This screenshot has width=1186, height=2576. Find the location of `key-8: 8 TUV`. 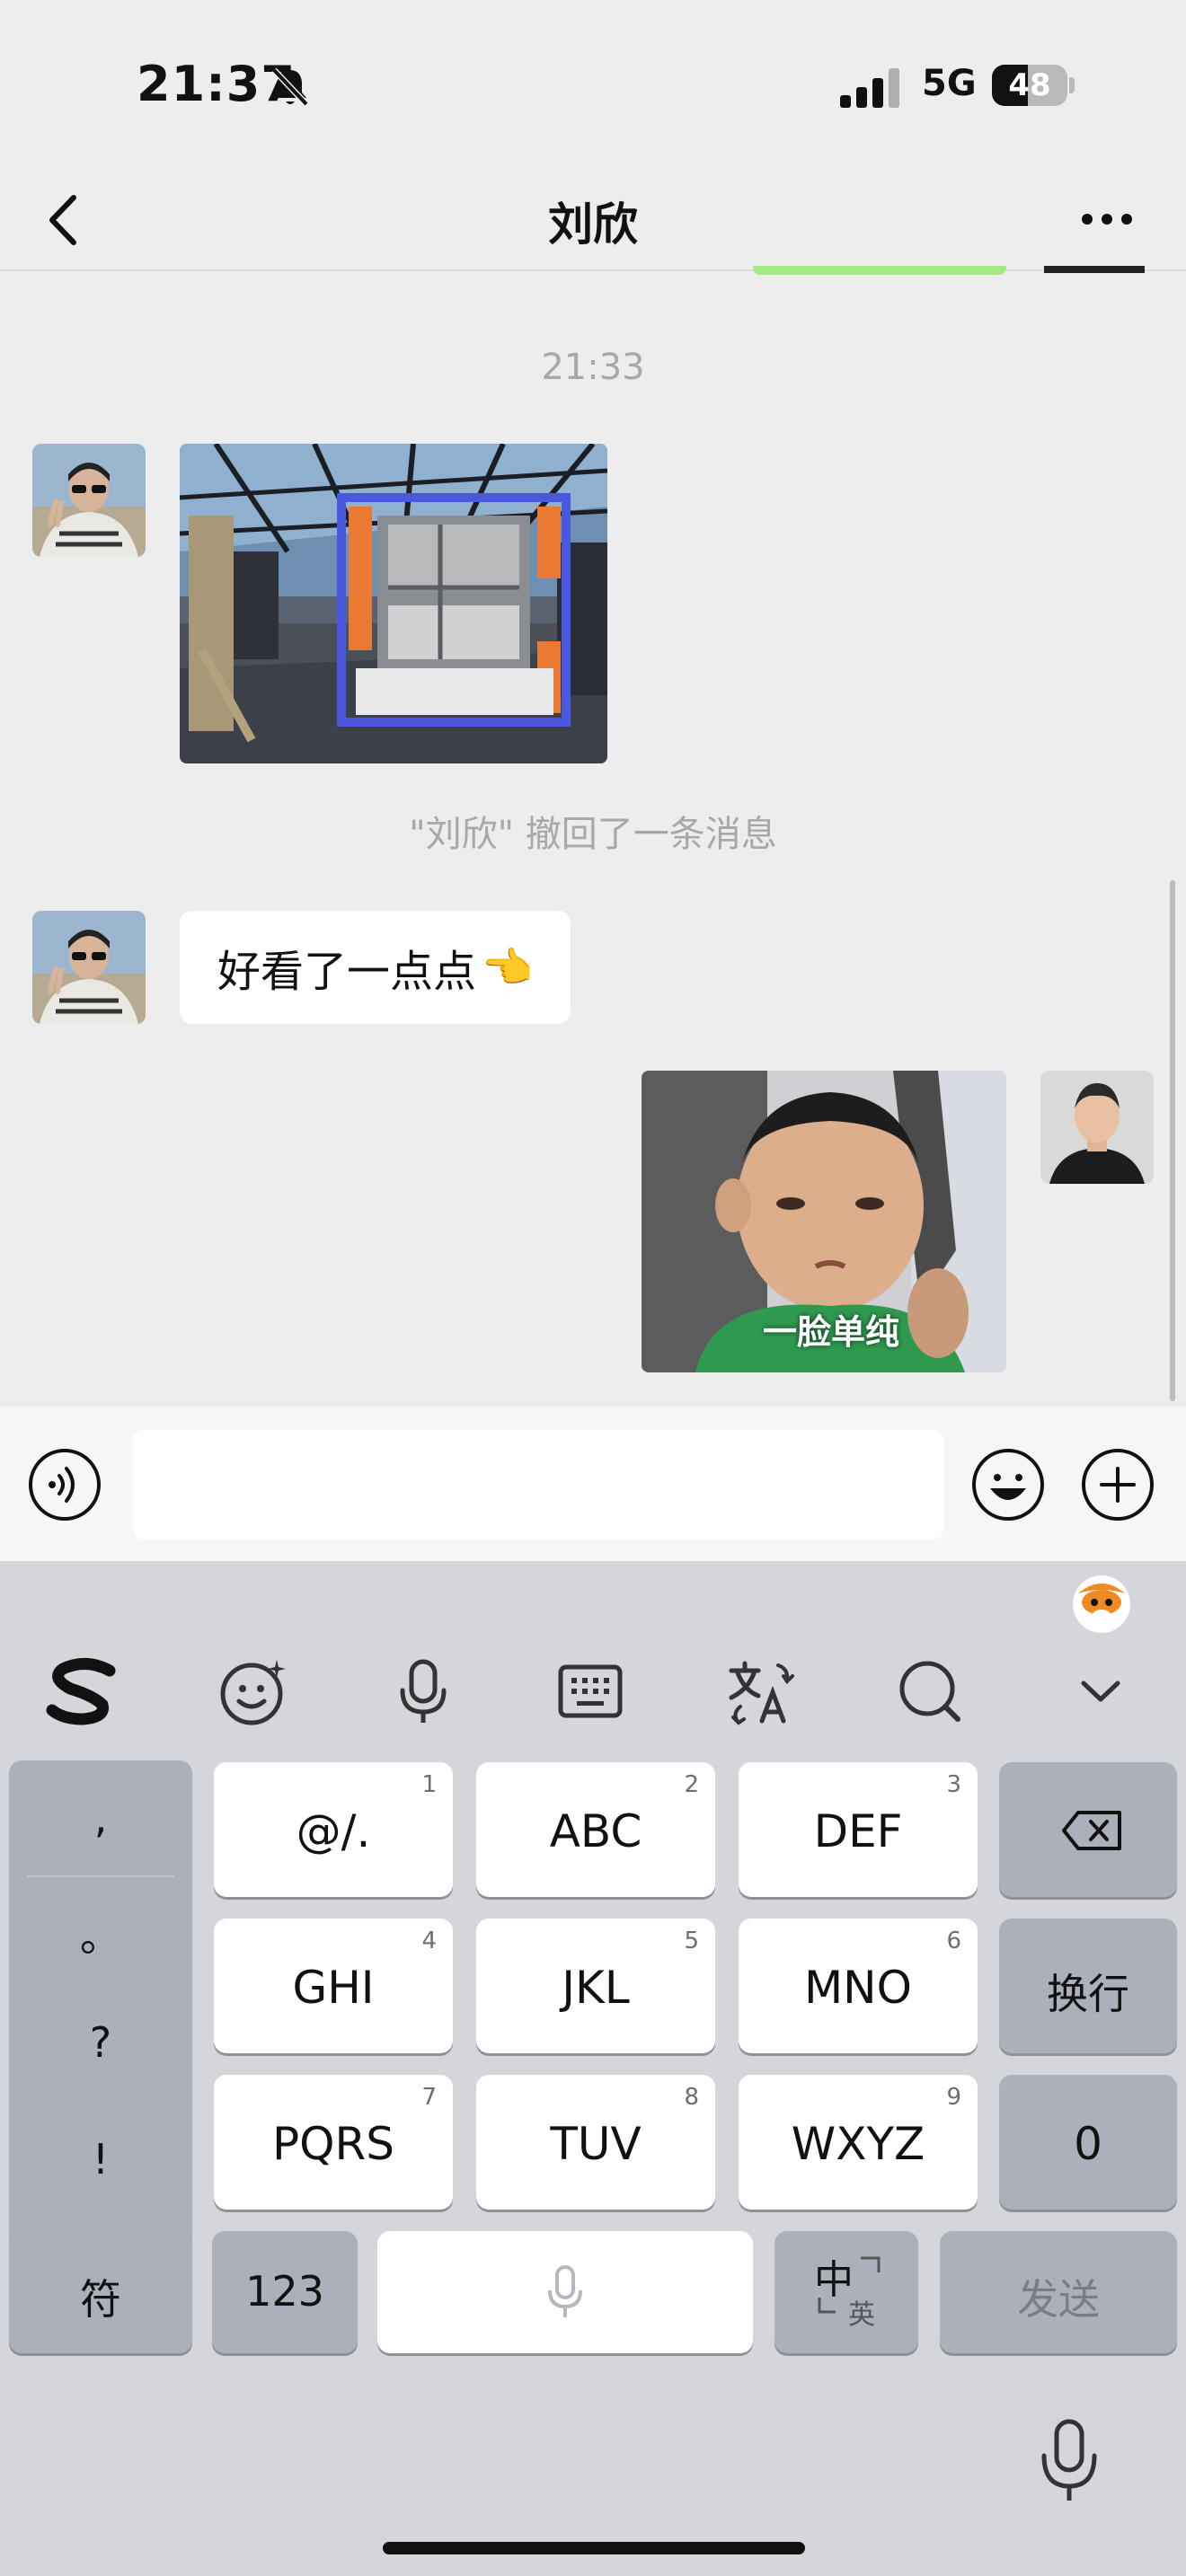

key-8: 8 TUV is located at coordinates (595, 2142).